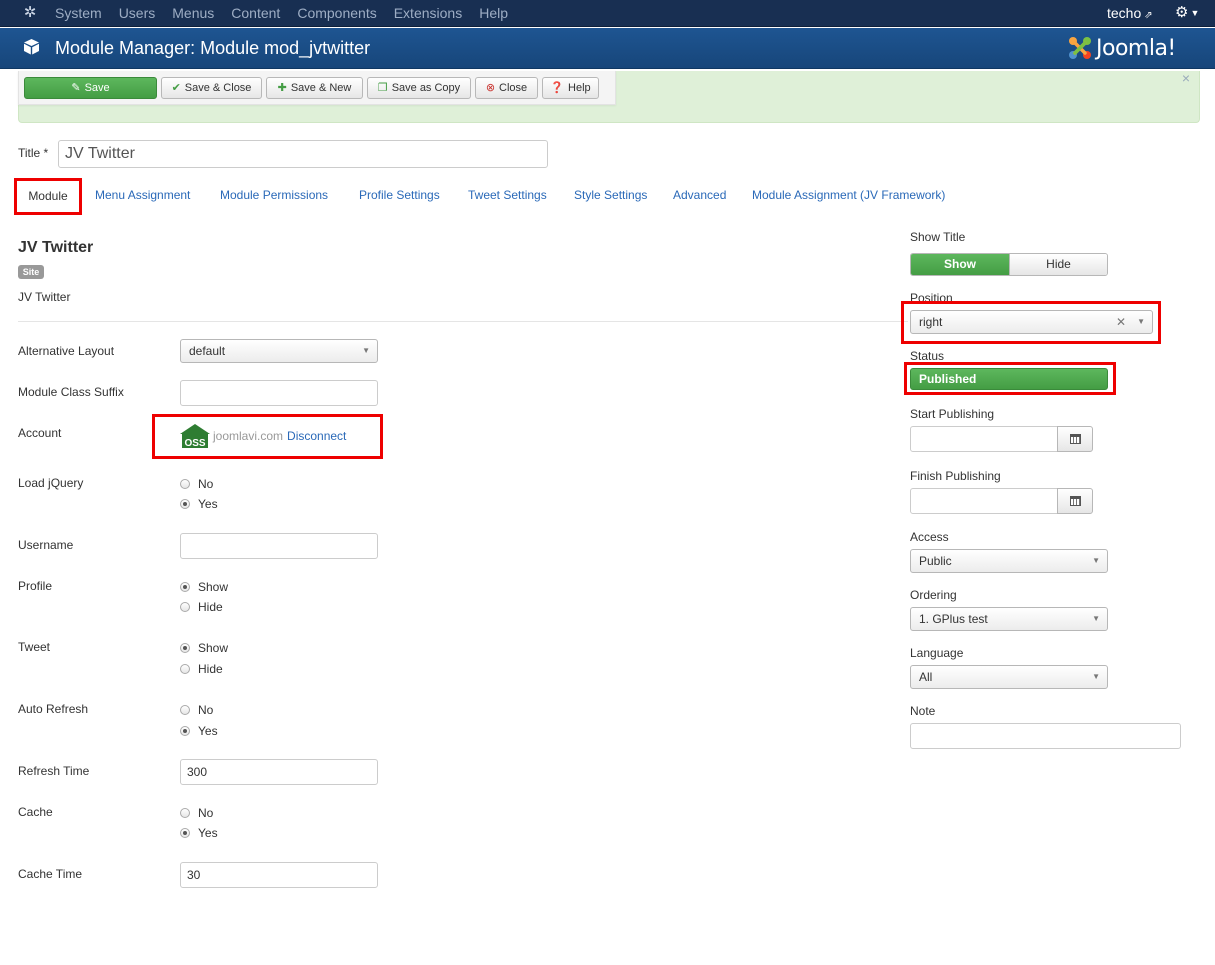 The image size is (1215, 965). Describe the element at coordinates (1187, 13) in the screenshot. I see `user-settings-menu: ⚙ ▼` at that location.